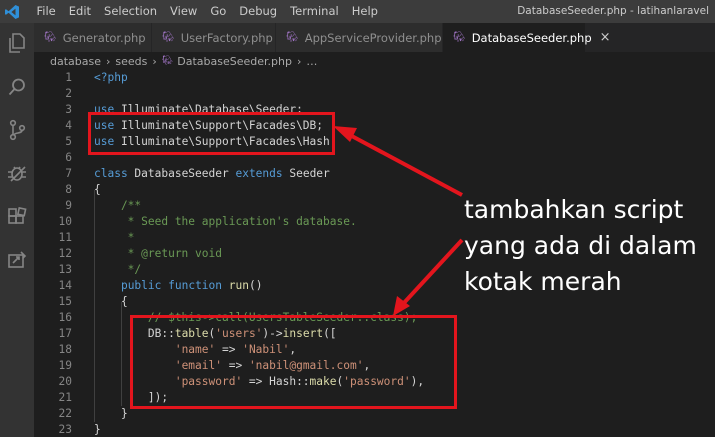  What do you see at coordinates (345, 134) in the screenshot?
I see `arrow-head-imports` at bounding box center [345, 134].